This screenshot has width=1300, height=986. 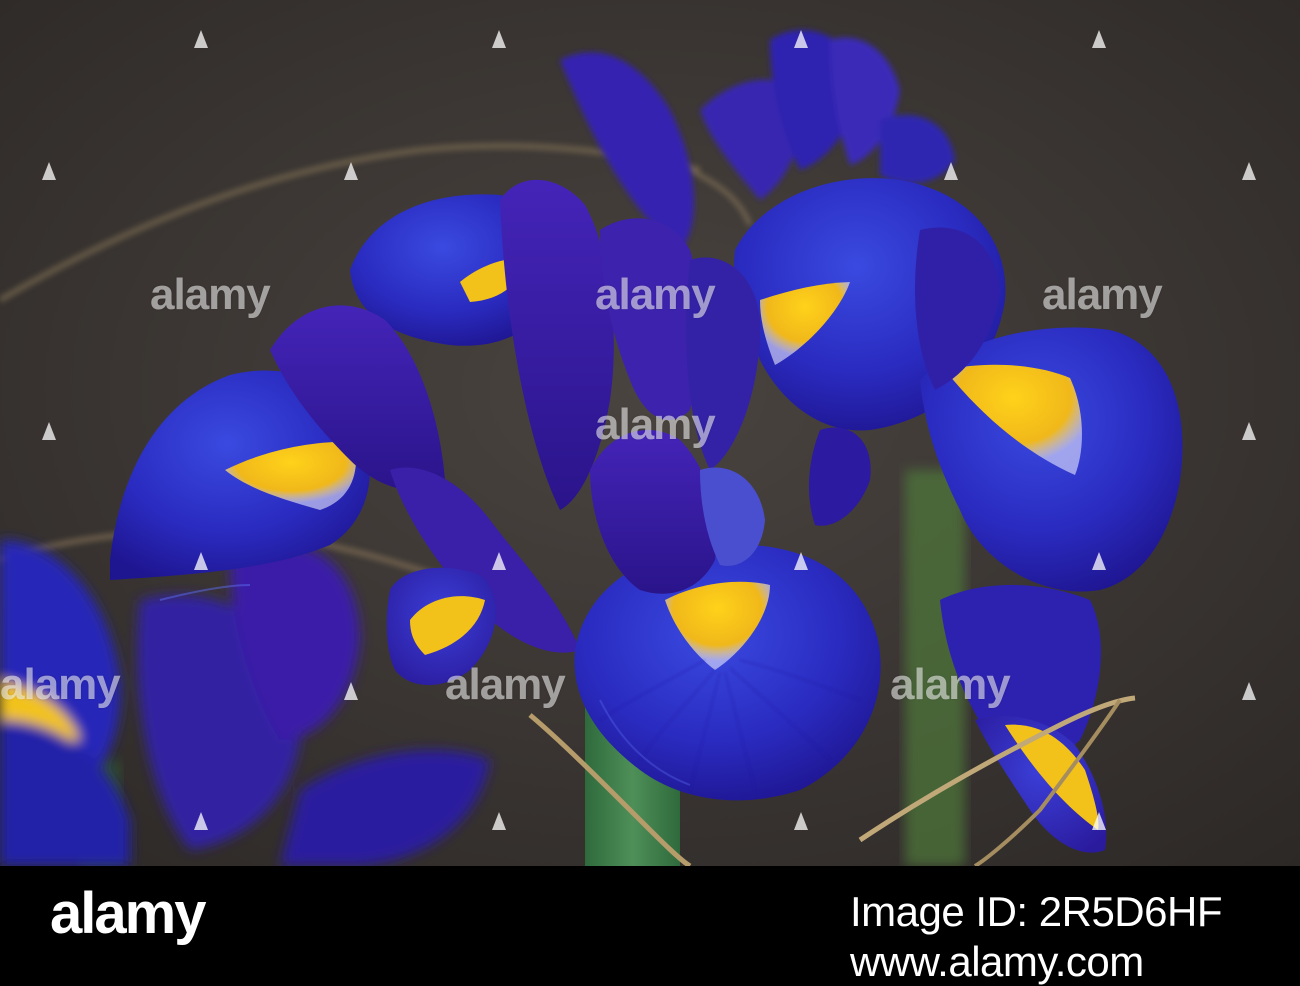 What do you see at coordinates (997, 961) in the screenshot?
I see `site-url: www.alamy.com` at bounding box center [997, 961].